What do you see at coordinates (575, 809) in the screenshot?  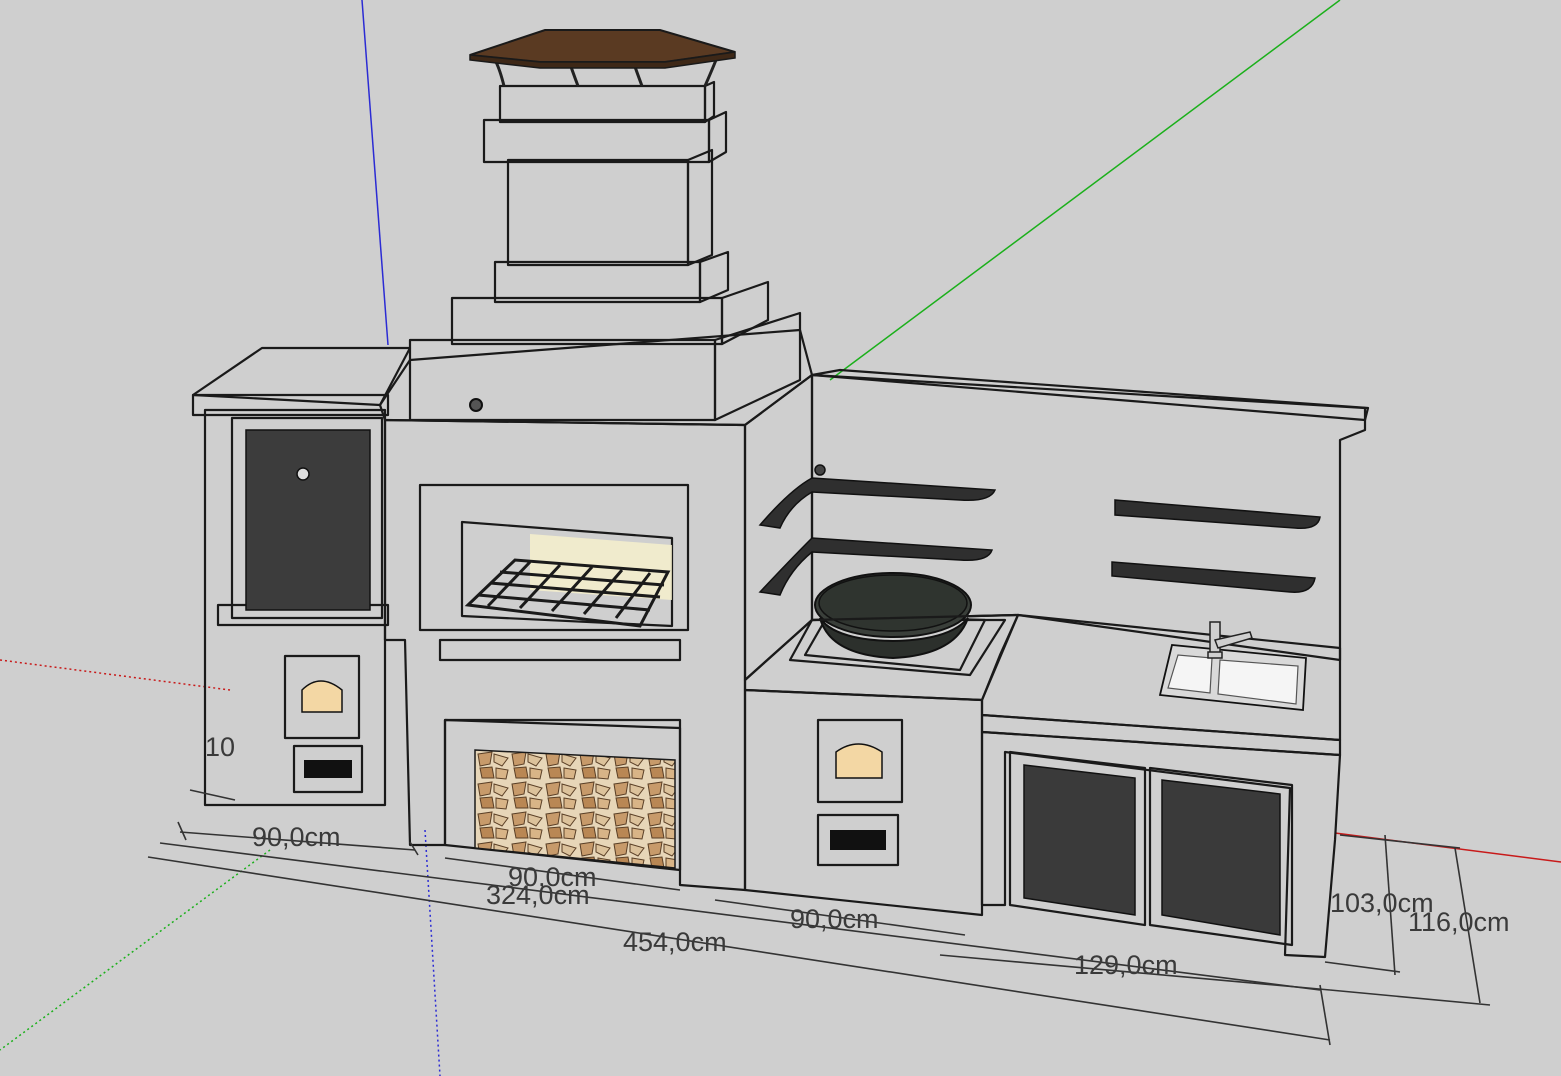 I see `firewood-stack-icon` at bounding box center [575, 809].